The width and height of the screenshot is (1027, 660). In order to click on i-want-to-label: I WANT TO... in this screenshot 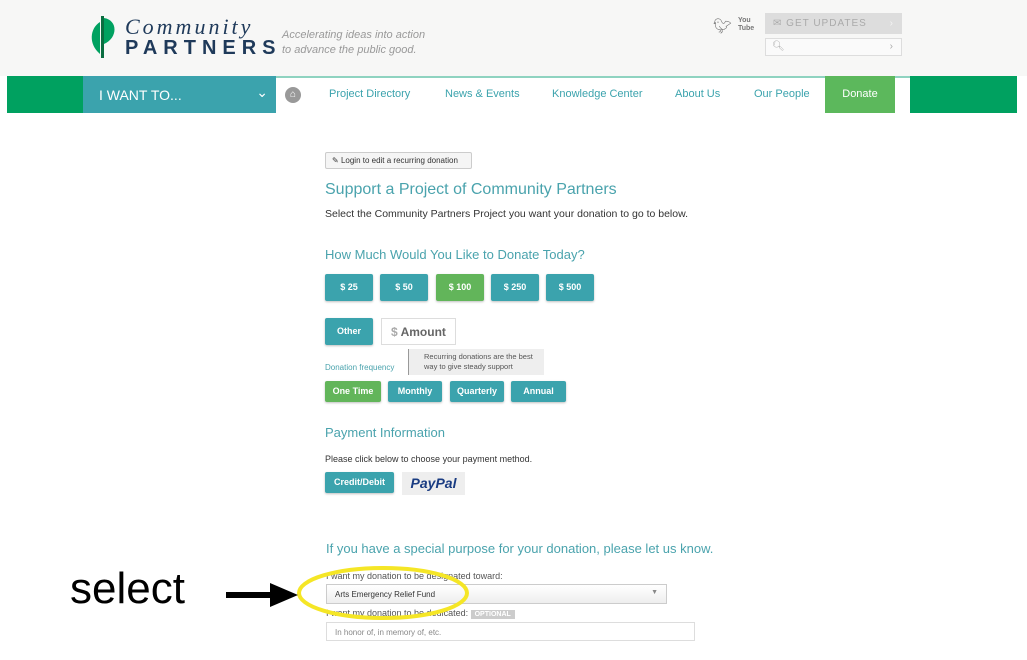, I will do `click(140, 95)`.